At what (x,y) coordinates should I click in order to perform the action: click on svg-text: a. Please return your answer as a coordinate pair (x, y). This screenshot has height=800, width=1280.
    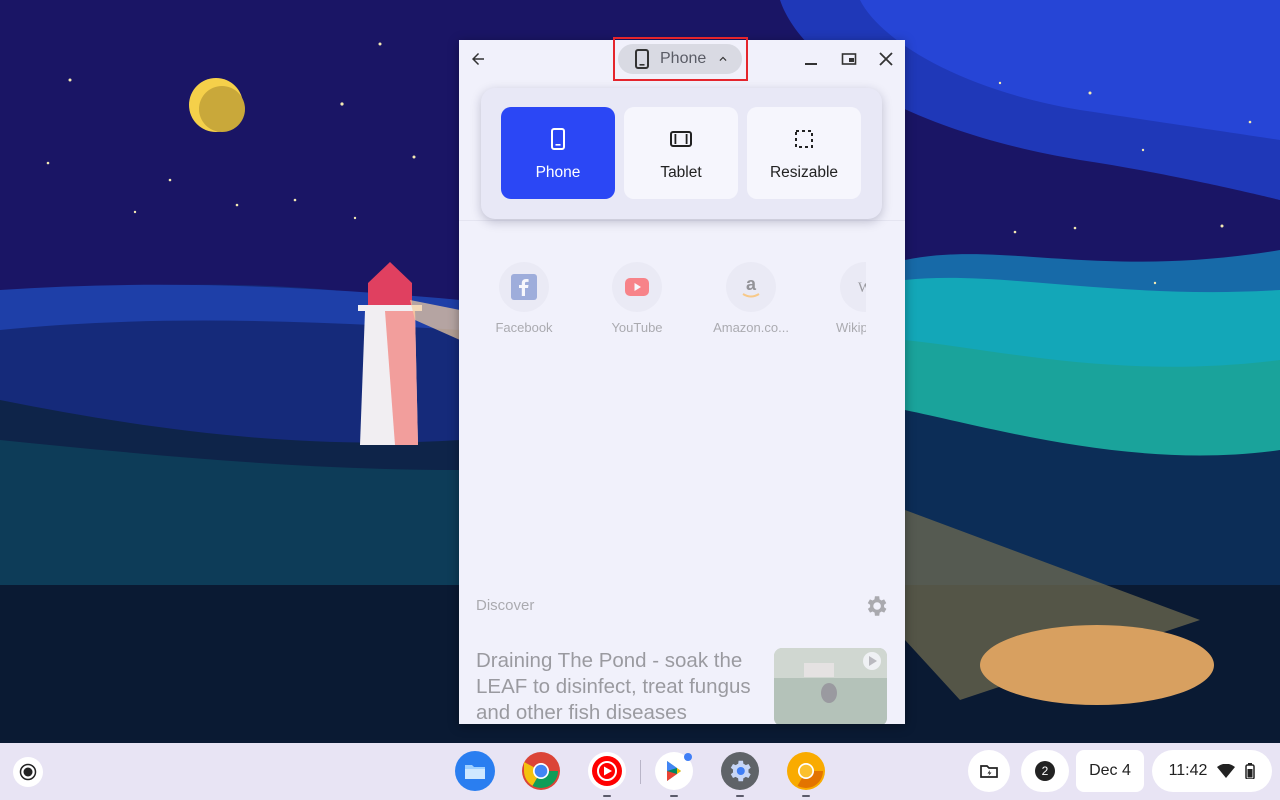
    Looking at the image, I should click on (751, 284).